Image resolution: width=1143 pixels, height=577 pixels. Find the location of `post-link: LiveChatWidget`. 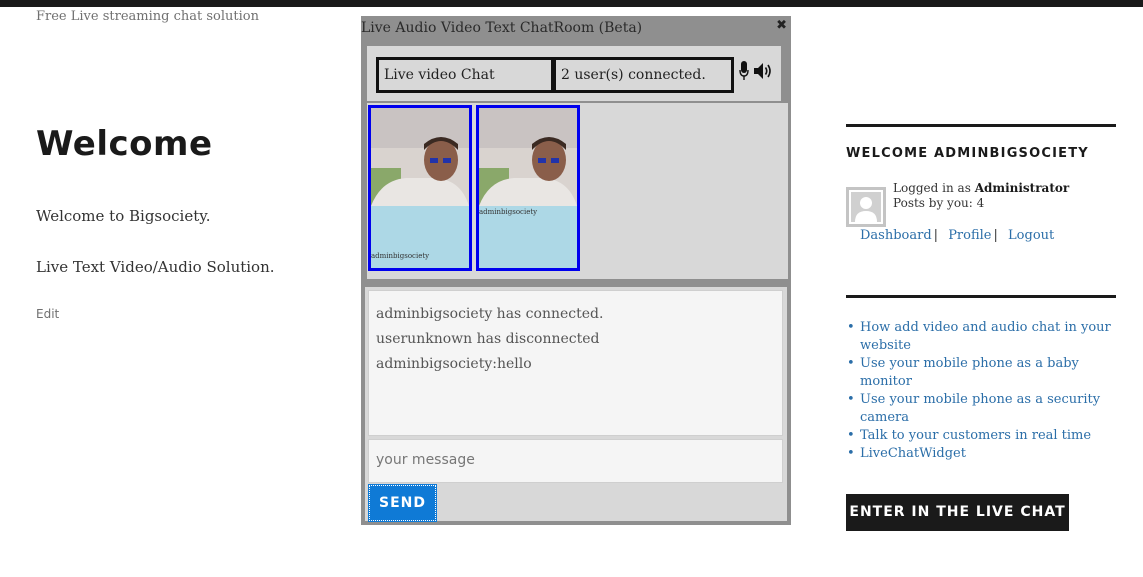

post-link: LiveChatWidget is located at coordinates (987, 454).